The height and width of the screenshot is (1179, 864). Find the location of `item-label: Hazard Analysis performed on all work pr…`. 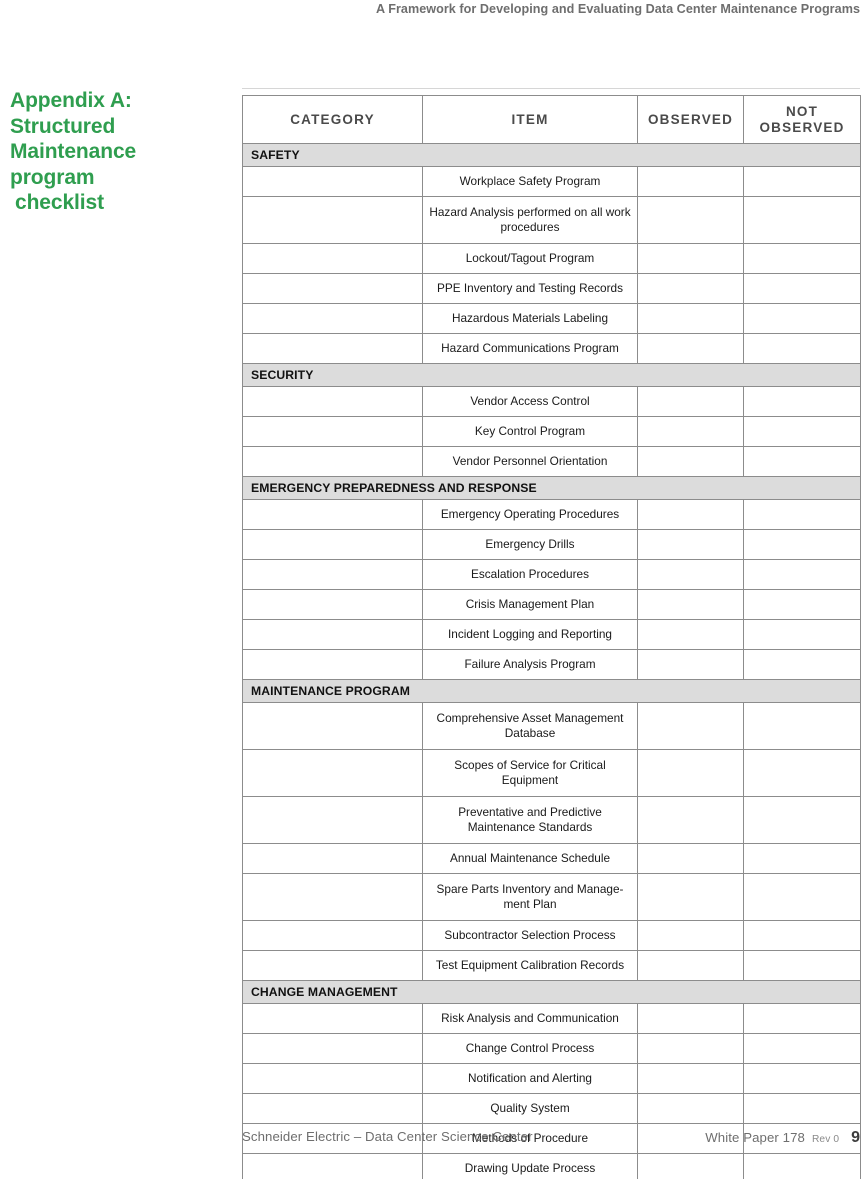

item-label: Hazard Analysis performed on all work pr… is located at coordinates (530, 220).